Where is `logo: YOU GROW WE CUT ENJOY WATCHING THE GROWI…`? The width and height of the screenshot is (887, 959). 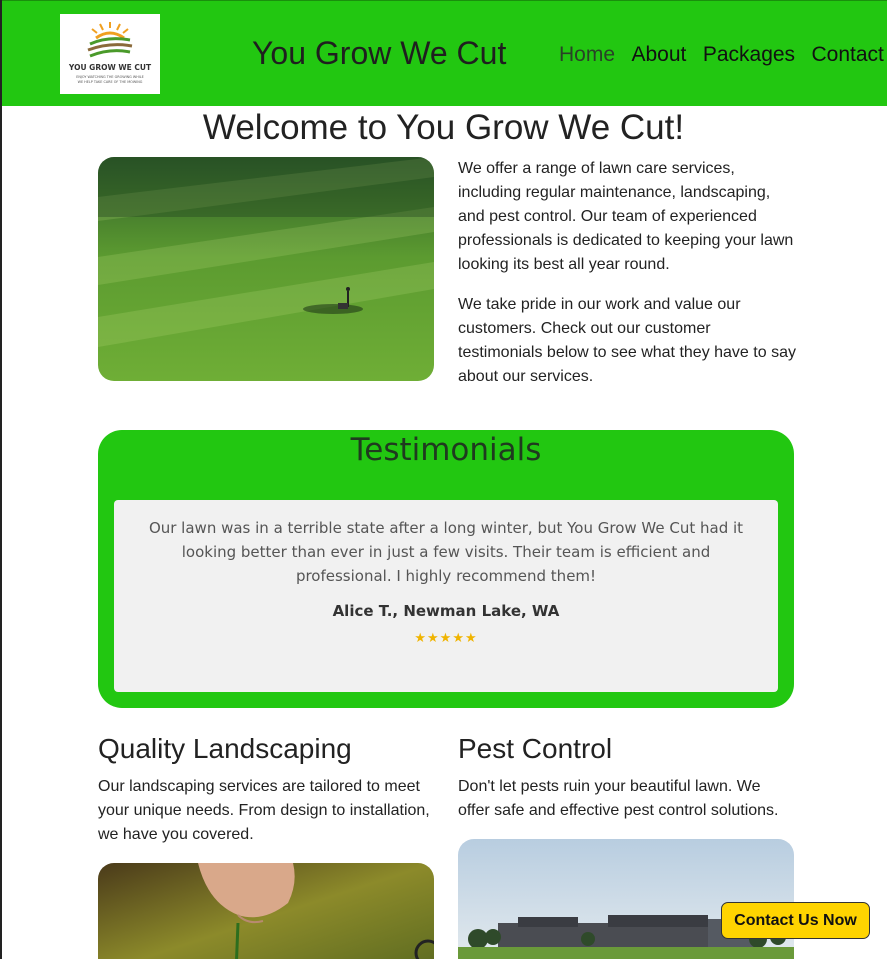
logo: YOU GROW WE CUT ENJOY WATCHING THE GROWI… is located at coordinates (110, 54).